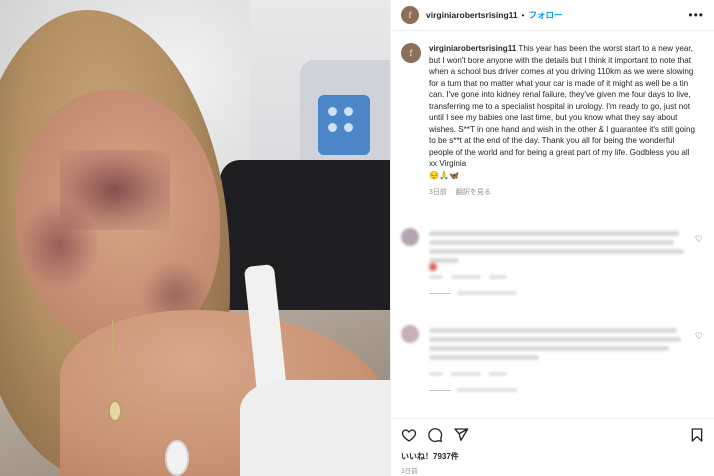 The width and height of the screenshot is (714, 476). I want to click on heart-icon, so click(409, 435).